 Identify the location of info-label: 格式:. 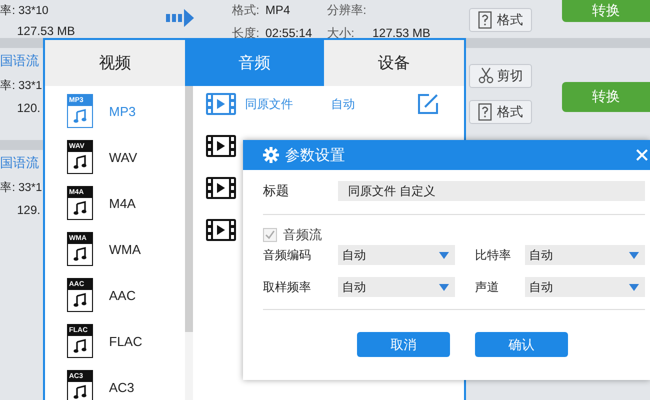
(246, 10).